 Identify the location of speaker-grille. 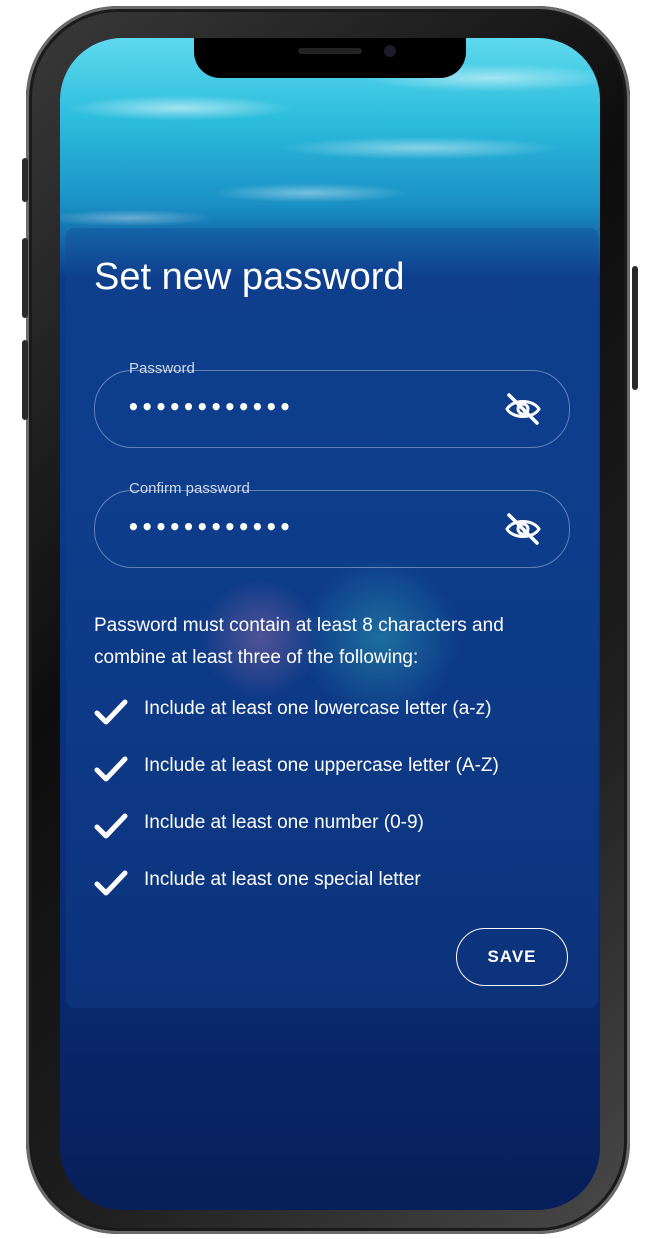
(330, 51).